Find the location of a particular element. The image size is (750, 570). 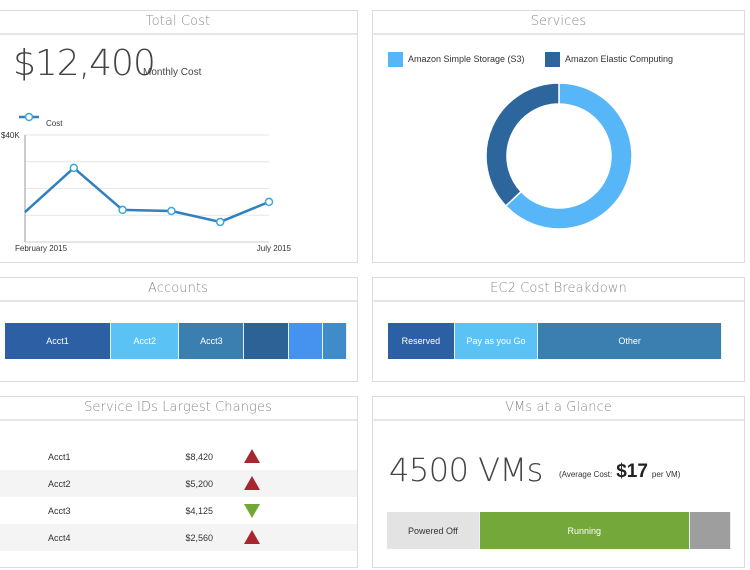

segment-label: Reserved is located at coordinates (421, 341).